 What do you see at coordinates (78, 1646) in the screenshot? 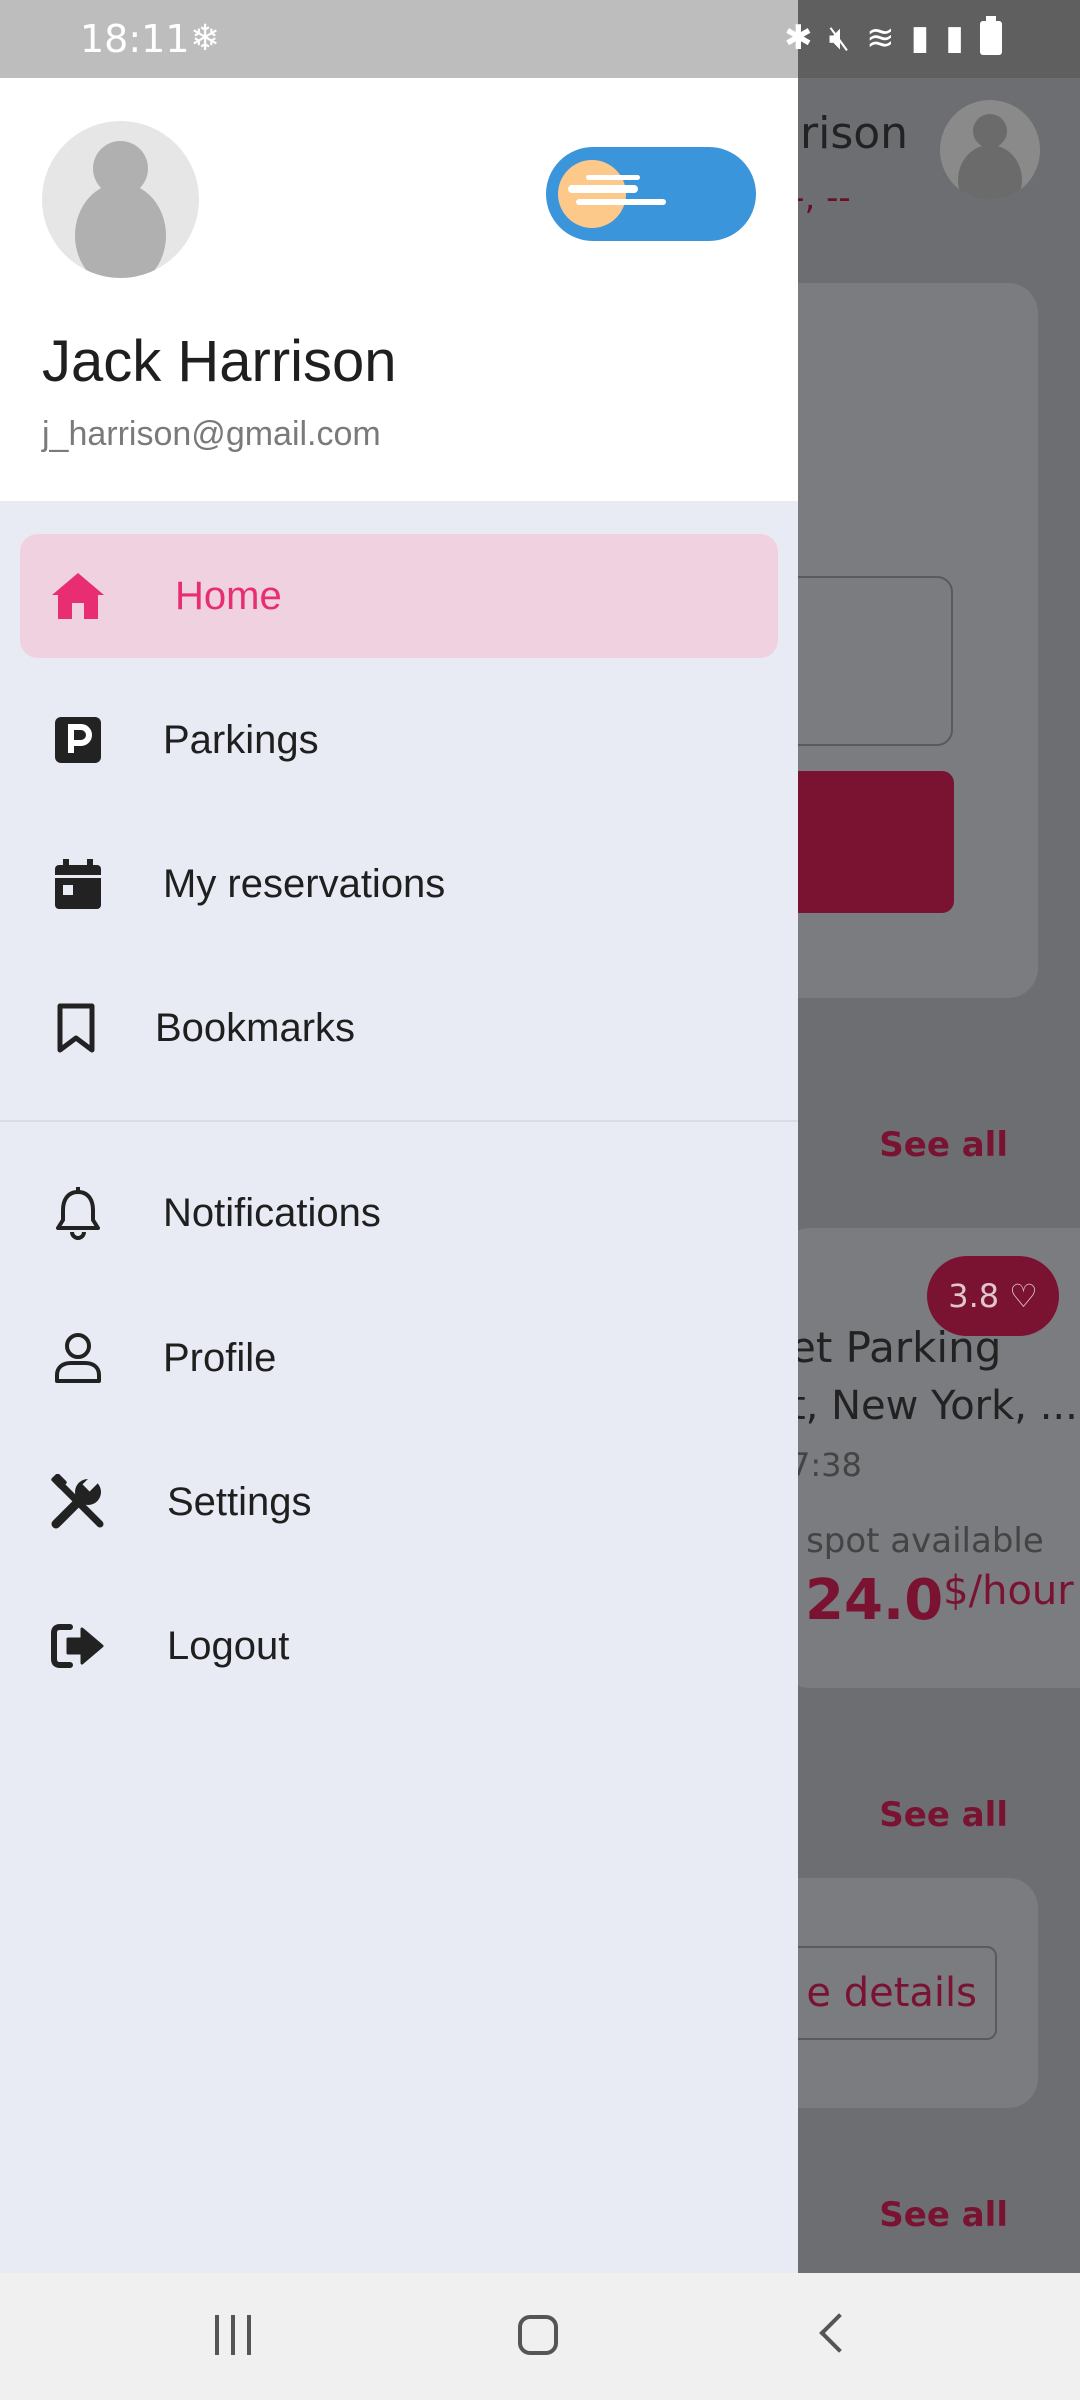
I see `logout-icon` at bounding box center [78, 1646].